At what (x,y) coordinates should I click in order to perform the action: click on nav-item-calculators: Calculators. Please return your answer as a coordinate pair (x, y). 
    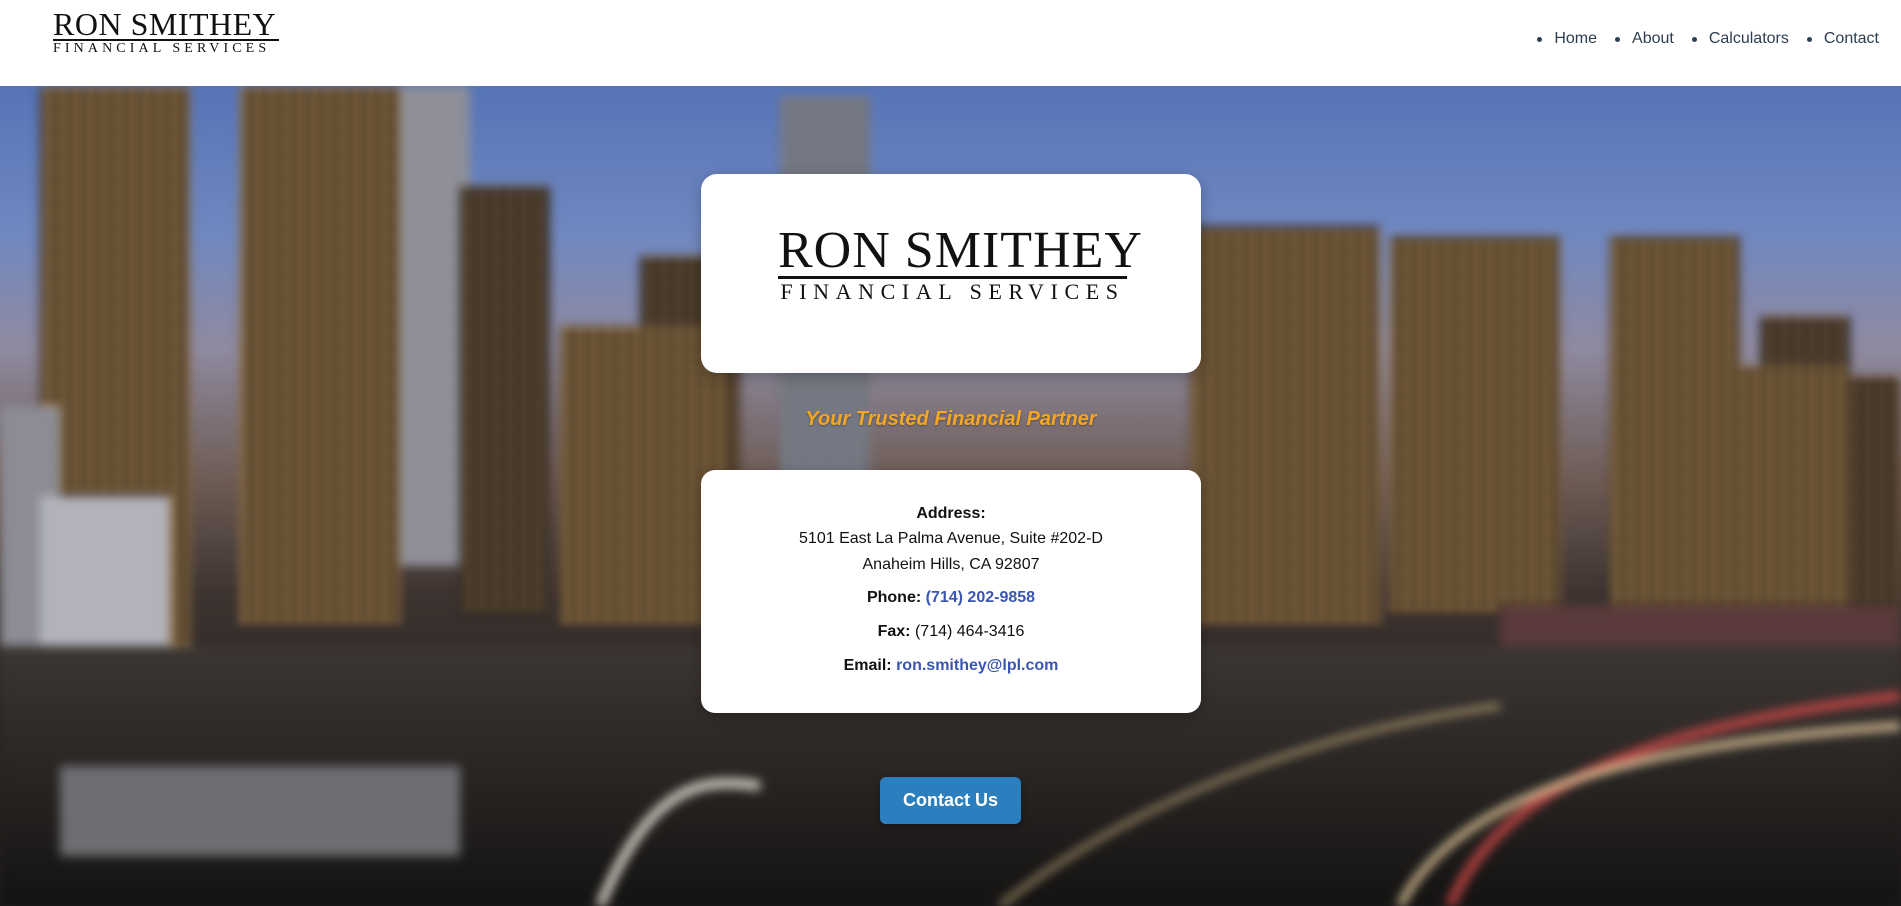
    Looking at the image, I should click on (1740, 39).